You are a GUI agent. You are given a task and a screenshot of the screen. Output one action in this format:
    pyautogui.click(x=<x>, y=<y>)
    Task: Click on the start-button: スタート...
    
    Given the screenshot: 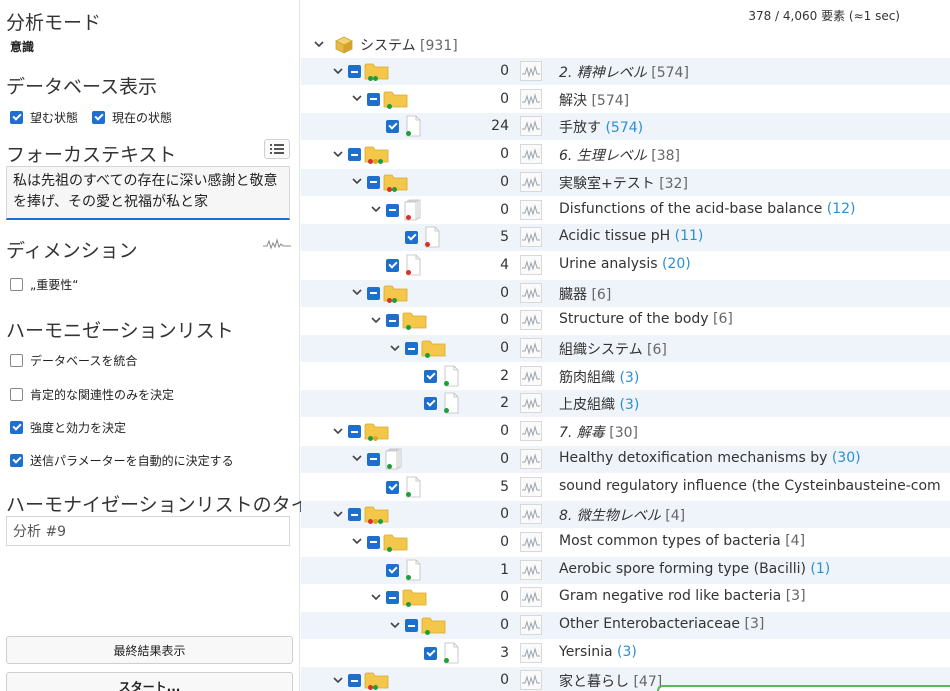 What is the action you would take?
    pyautogui.click(x=149, y=681)
    